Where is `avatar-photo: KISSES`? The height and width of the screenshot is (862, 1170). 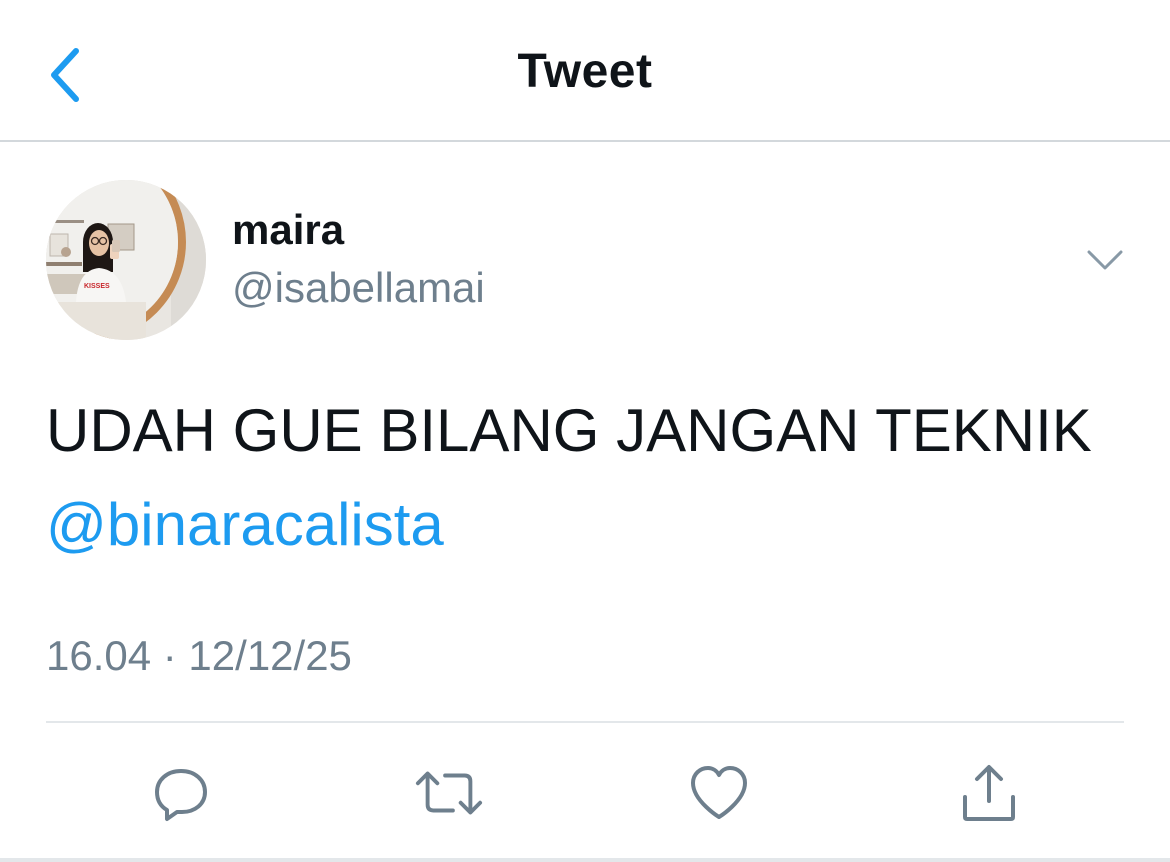
avatar-photo: KISSES is located at coordinates (126, 260).